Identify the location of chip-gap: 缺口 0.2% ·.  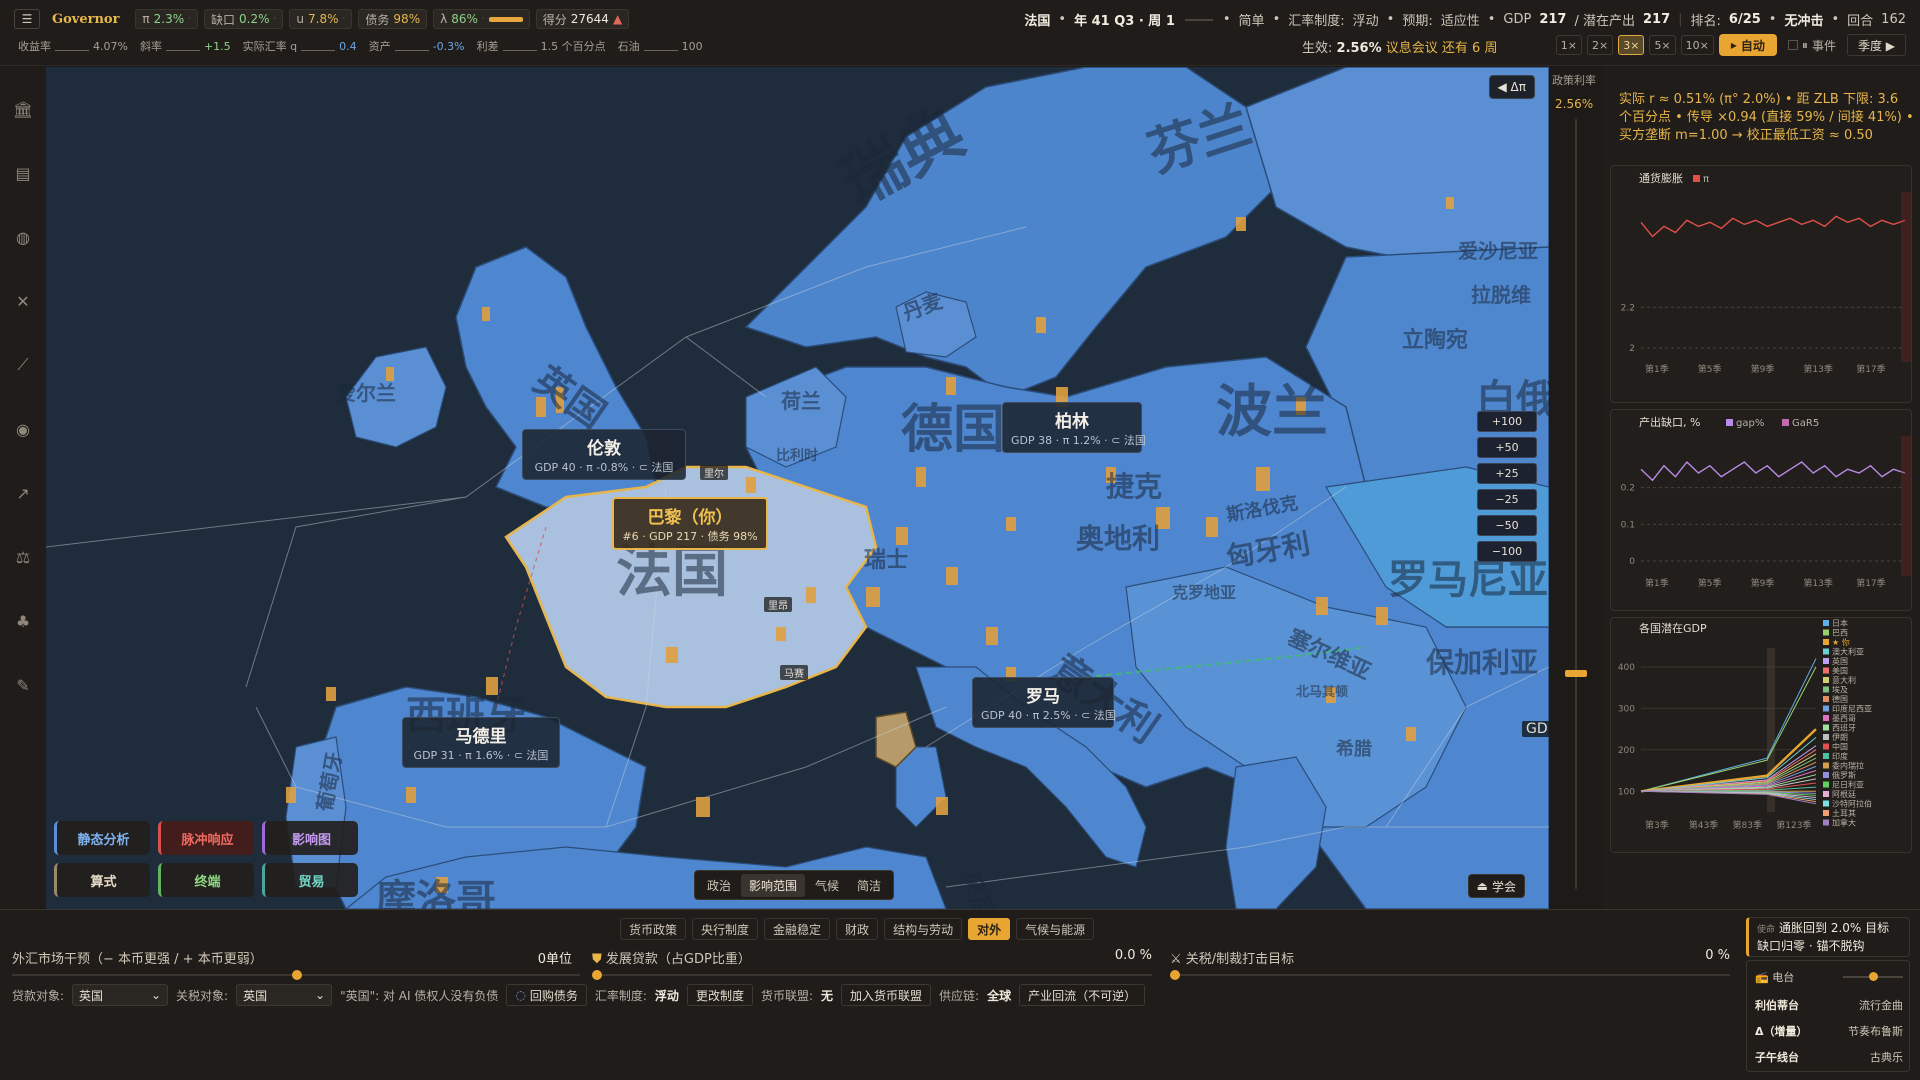
(244, 19).